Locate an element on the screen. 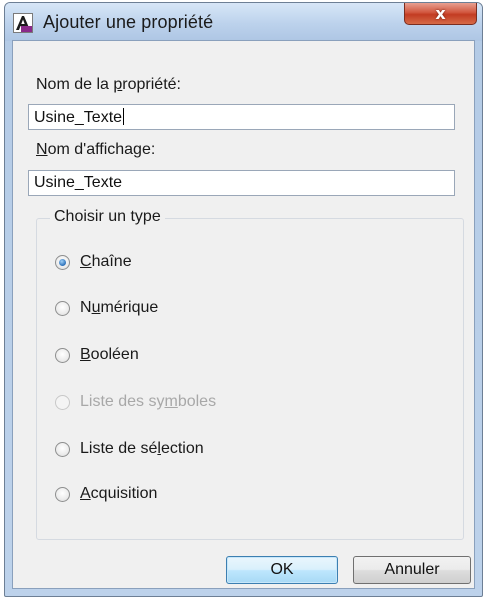  ok-button: OK is located at coordinates (282, 570).